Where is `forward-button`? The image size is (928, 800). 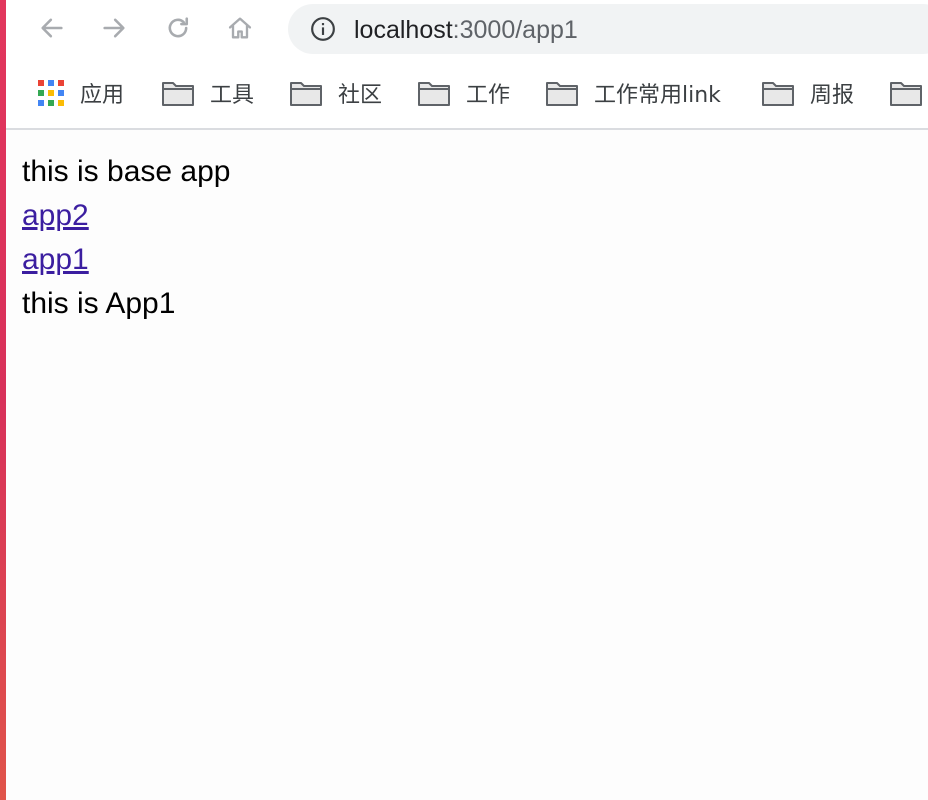
forward-button is located at coordinates (114, 28).